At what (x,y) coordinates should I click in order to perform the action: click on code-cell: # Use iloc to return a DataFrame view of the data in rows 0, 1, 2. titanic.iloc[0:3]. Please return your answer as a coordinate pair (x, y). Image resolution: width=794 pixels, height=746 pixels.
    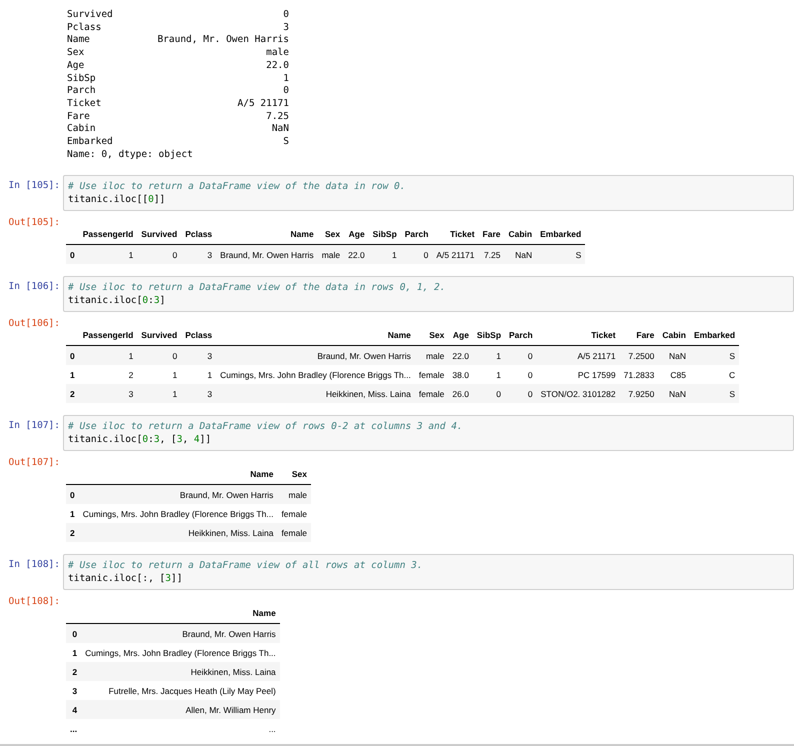
    Looking at the image, I should click on (428, 294).